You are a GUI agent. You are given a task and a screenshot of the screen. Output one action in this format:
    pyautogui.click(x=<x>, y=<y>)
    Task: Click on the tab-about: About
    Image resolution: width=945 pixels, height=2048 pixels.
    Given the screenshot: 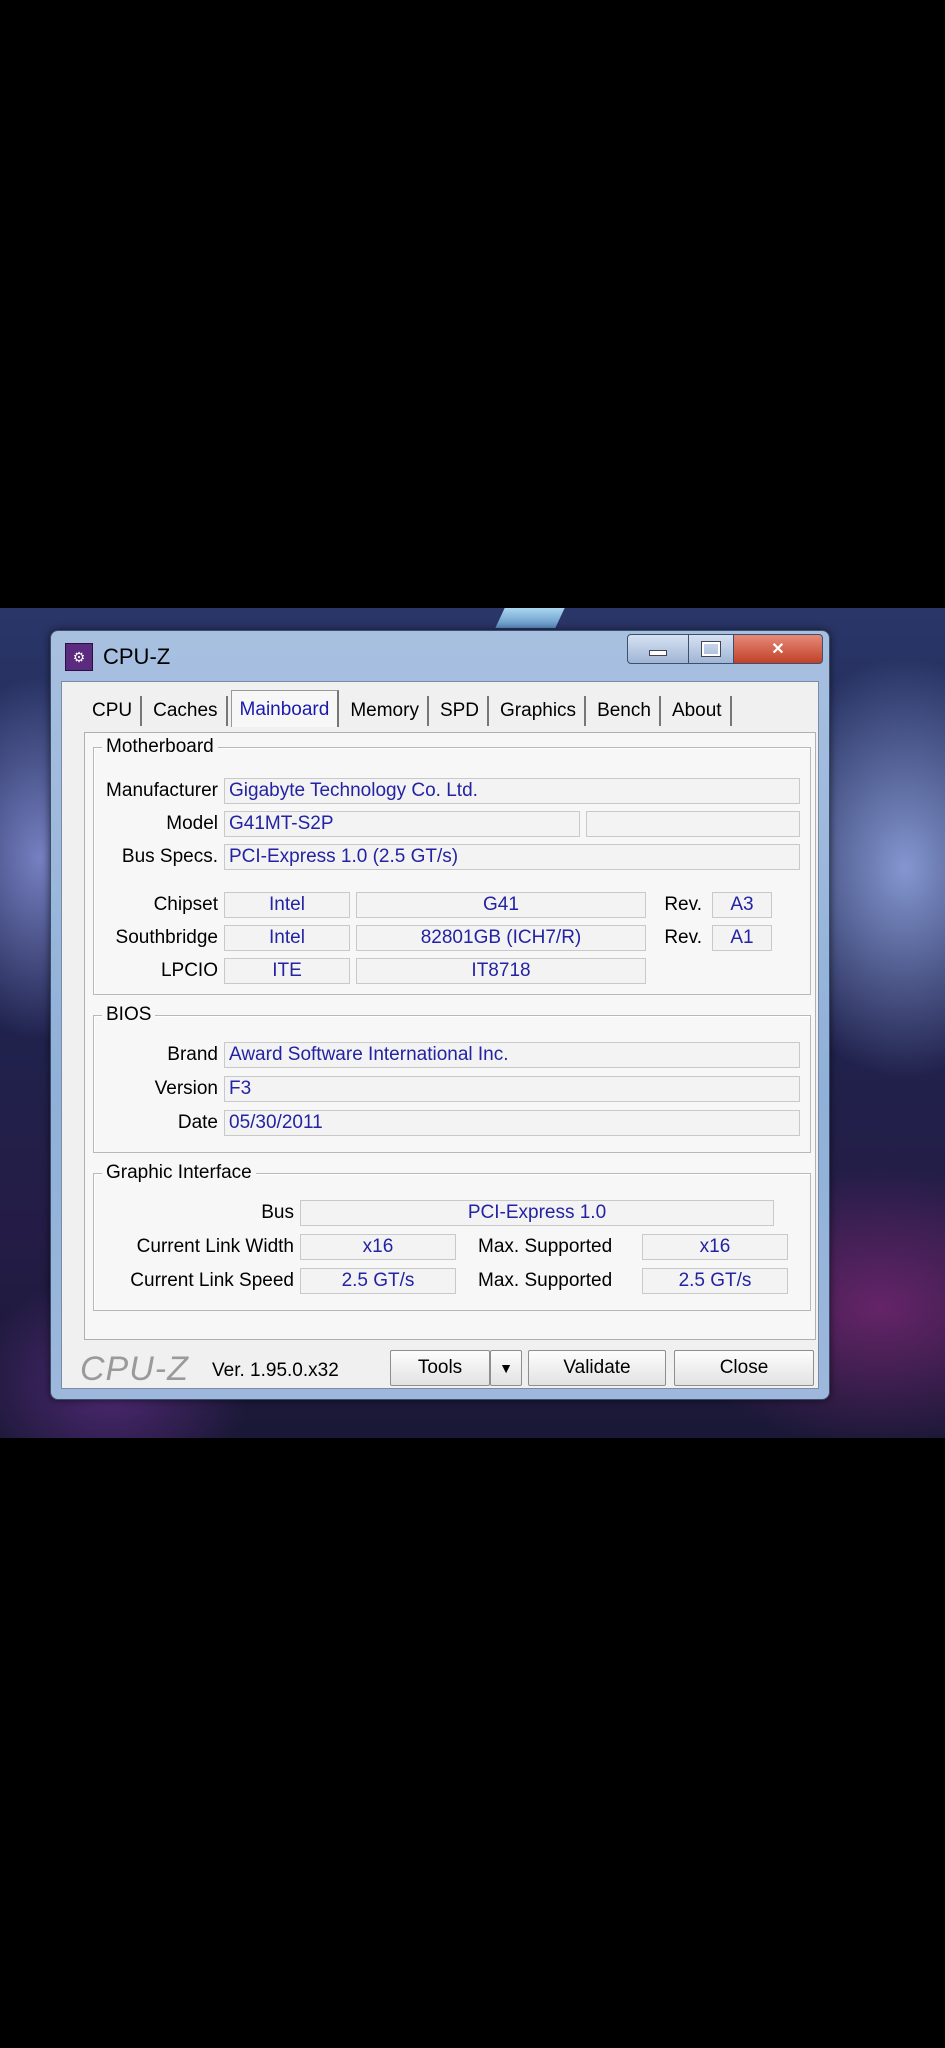 What is the action you would take?
    pyautogui.click(x=698, y=711)
    